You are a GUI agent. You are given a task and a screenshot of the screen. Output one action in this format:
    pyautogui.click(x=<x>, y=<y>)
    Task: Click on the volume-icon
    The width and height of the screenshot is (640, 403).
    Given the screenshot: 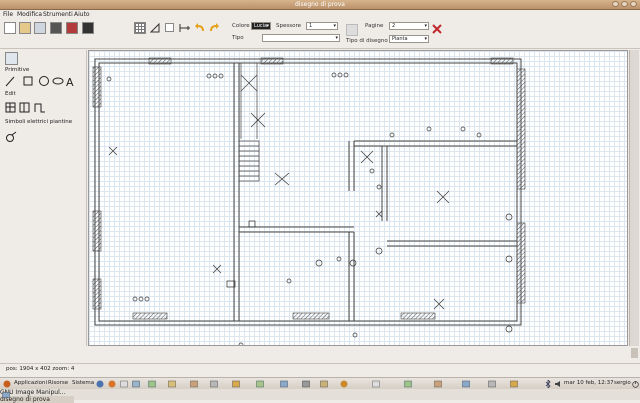 What is the action you would take?
    pyautogui.click(x=558, y=384)
    